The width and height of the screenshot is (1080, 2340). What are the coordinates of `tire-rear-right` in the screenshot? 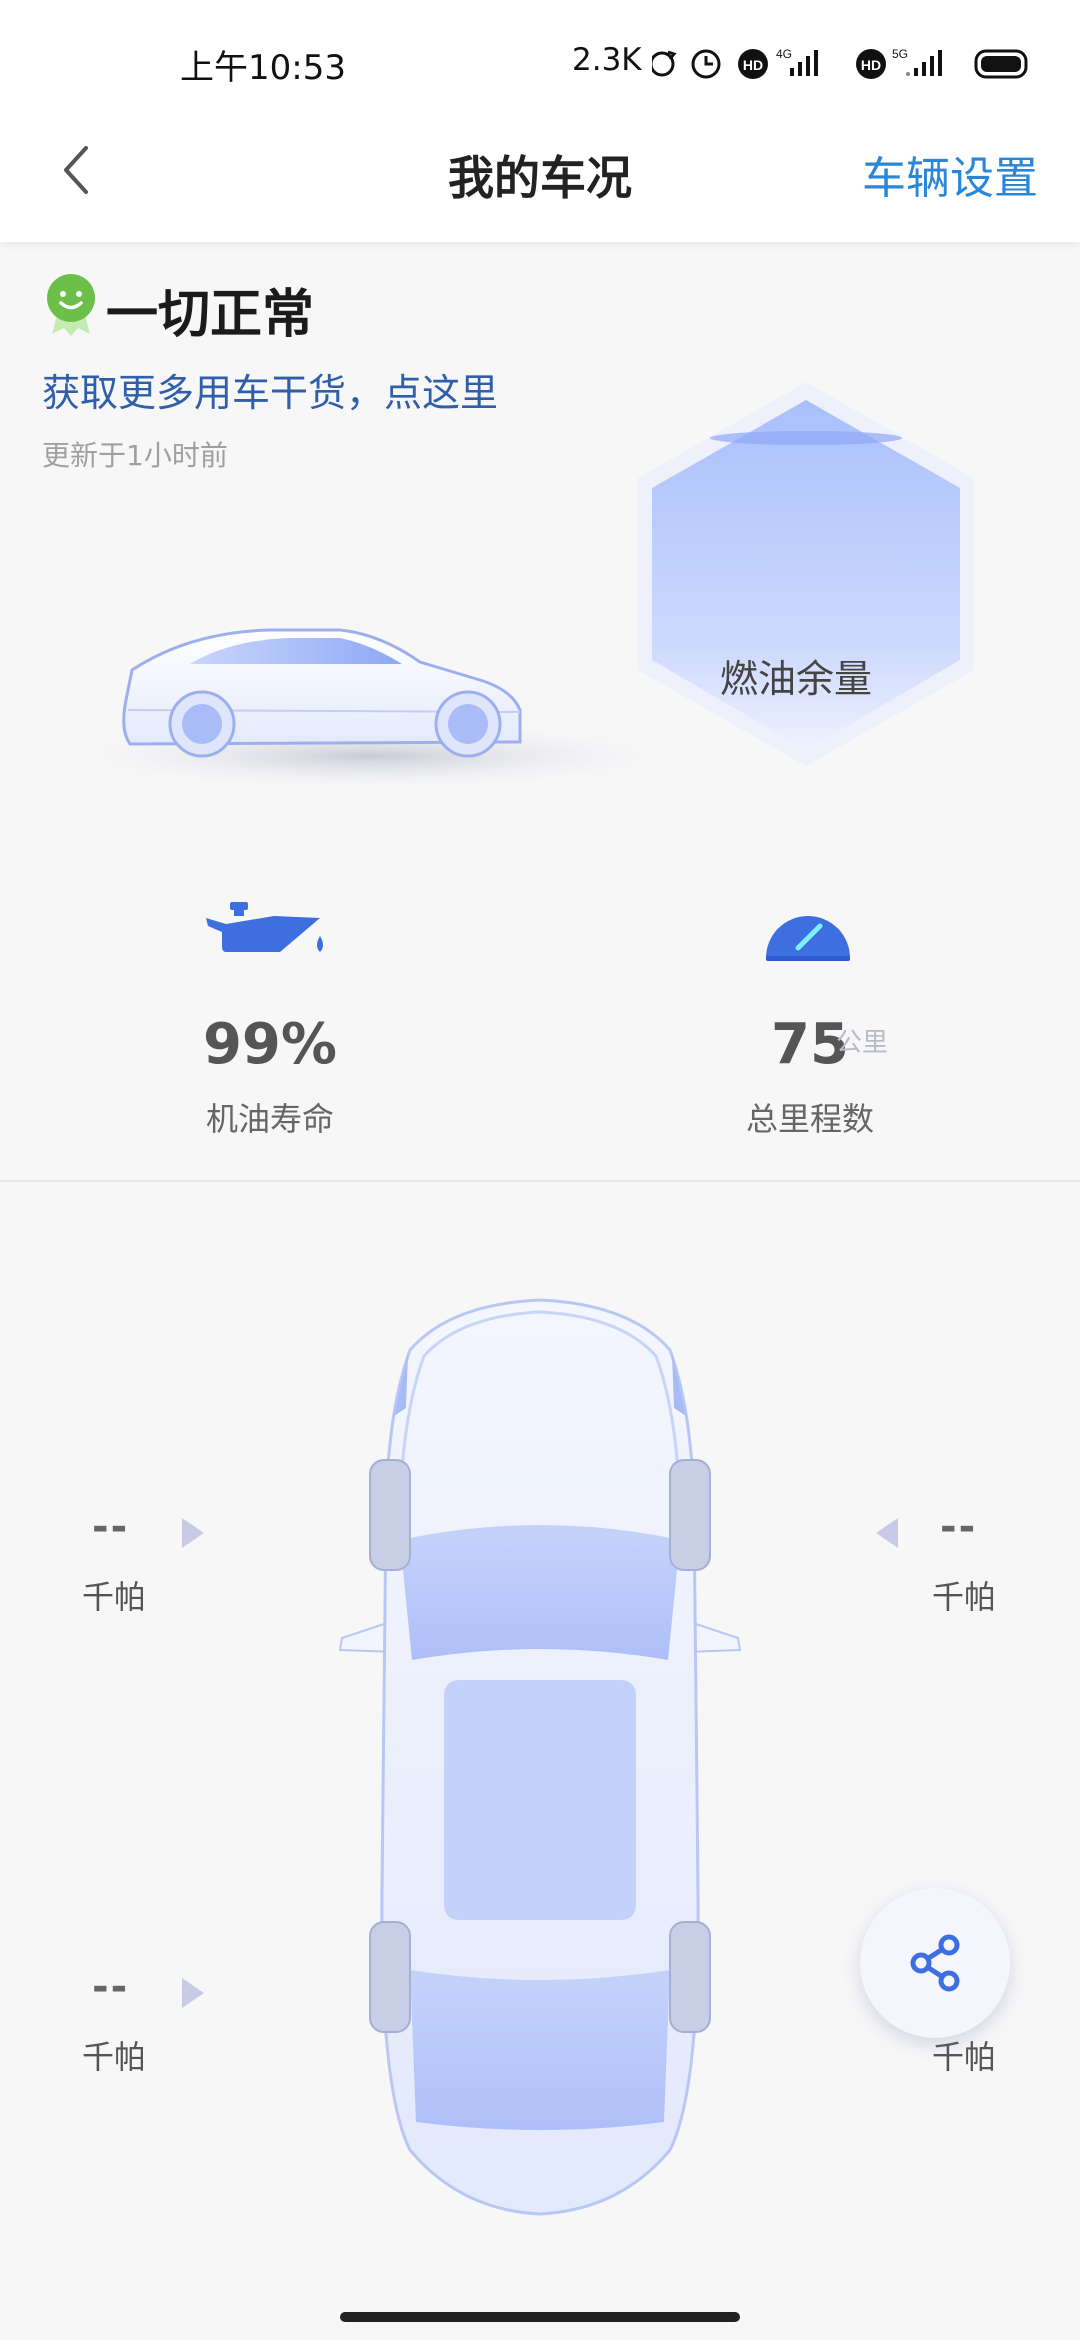 It's located at (690, 1977).